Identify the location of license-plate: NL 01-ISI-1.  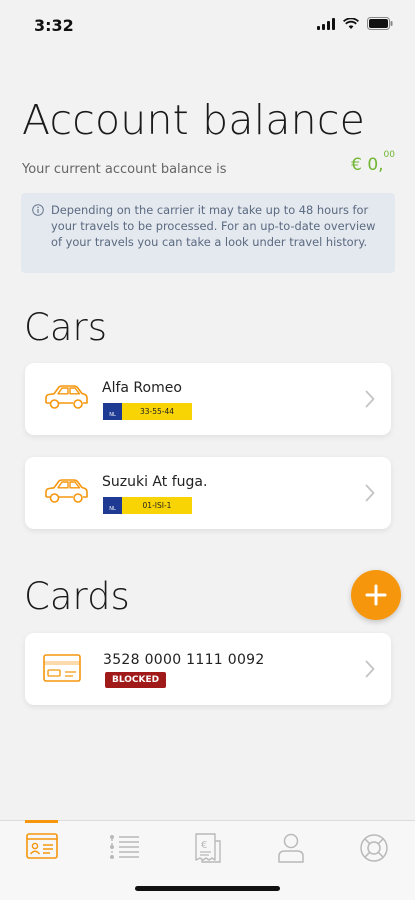
(147, 505).